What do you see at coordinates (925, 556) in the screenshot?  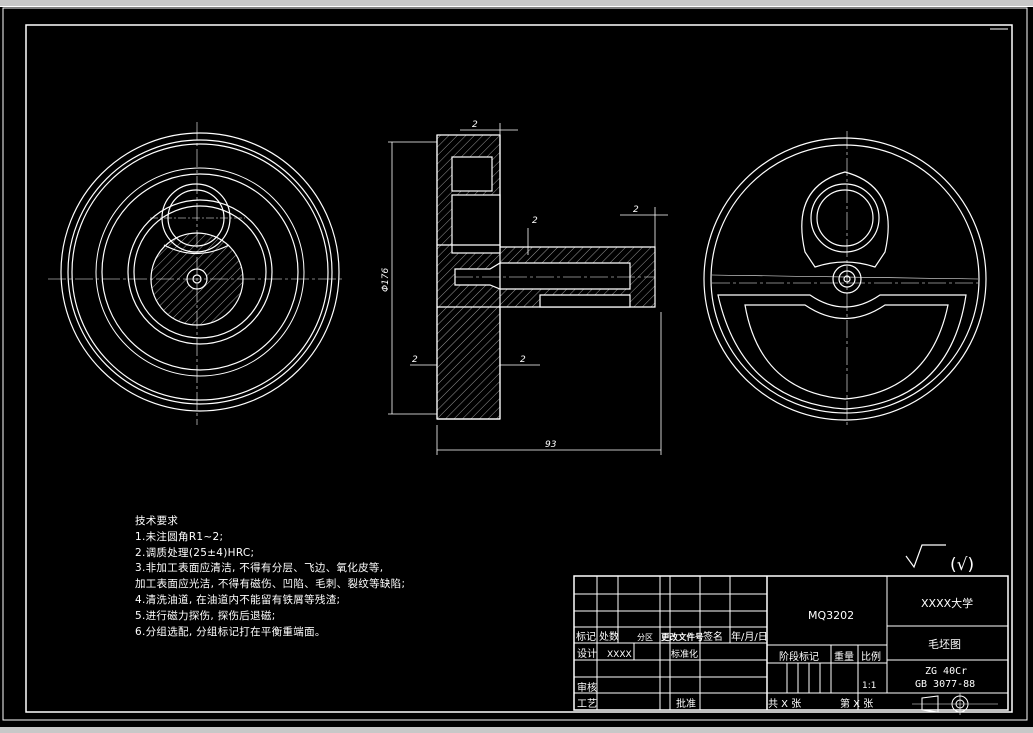 I see `roughness-symbol` at bounding box center [925, 556].